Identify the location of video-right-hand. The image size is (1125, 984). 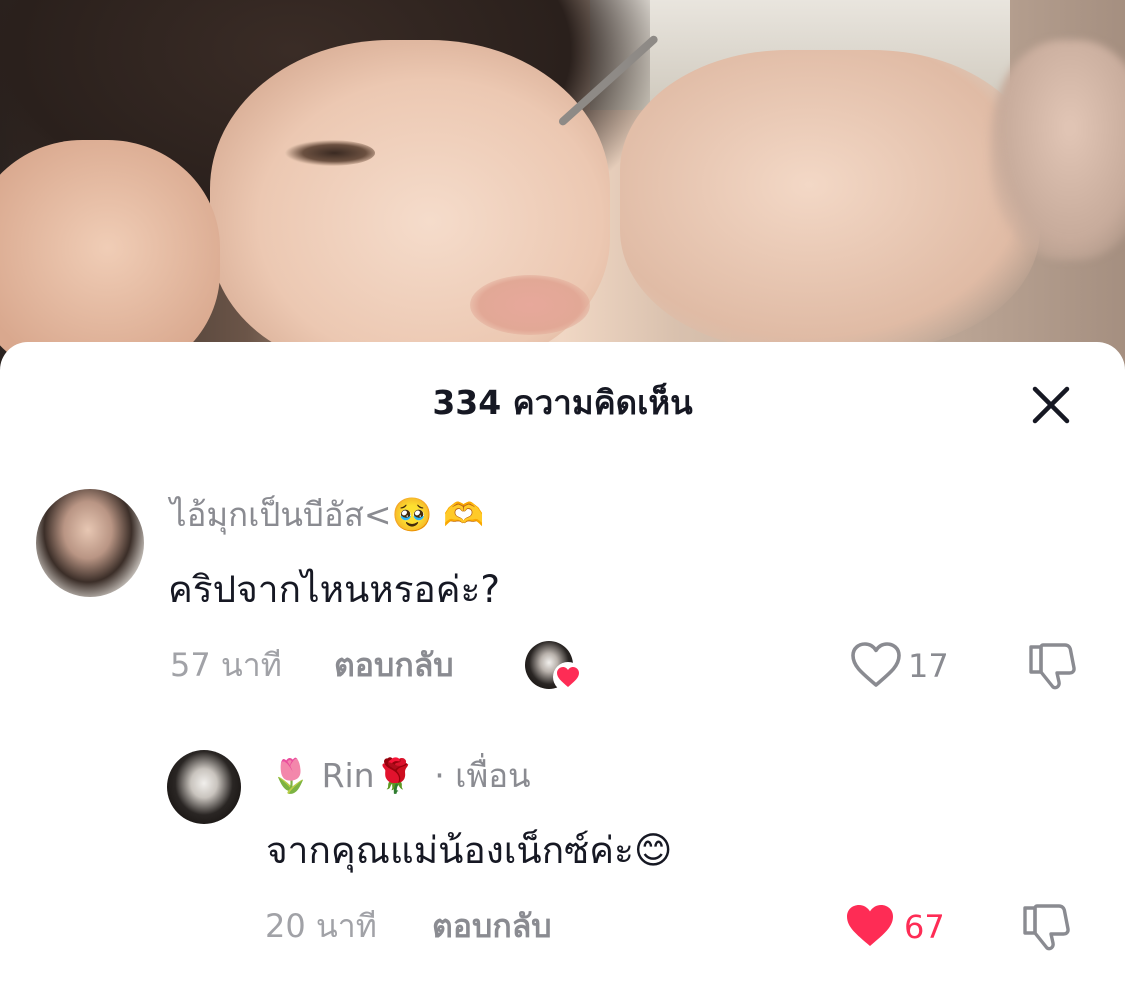
(830, 200).